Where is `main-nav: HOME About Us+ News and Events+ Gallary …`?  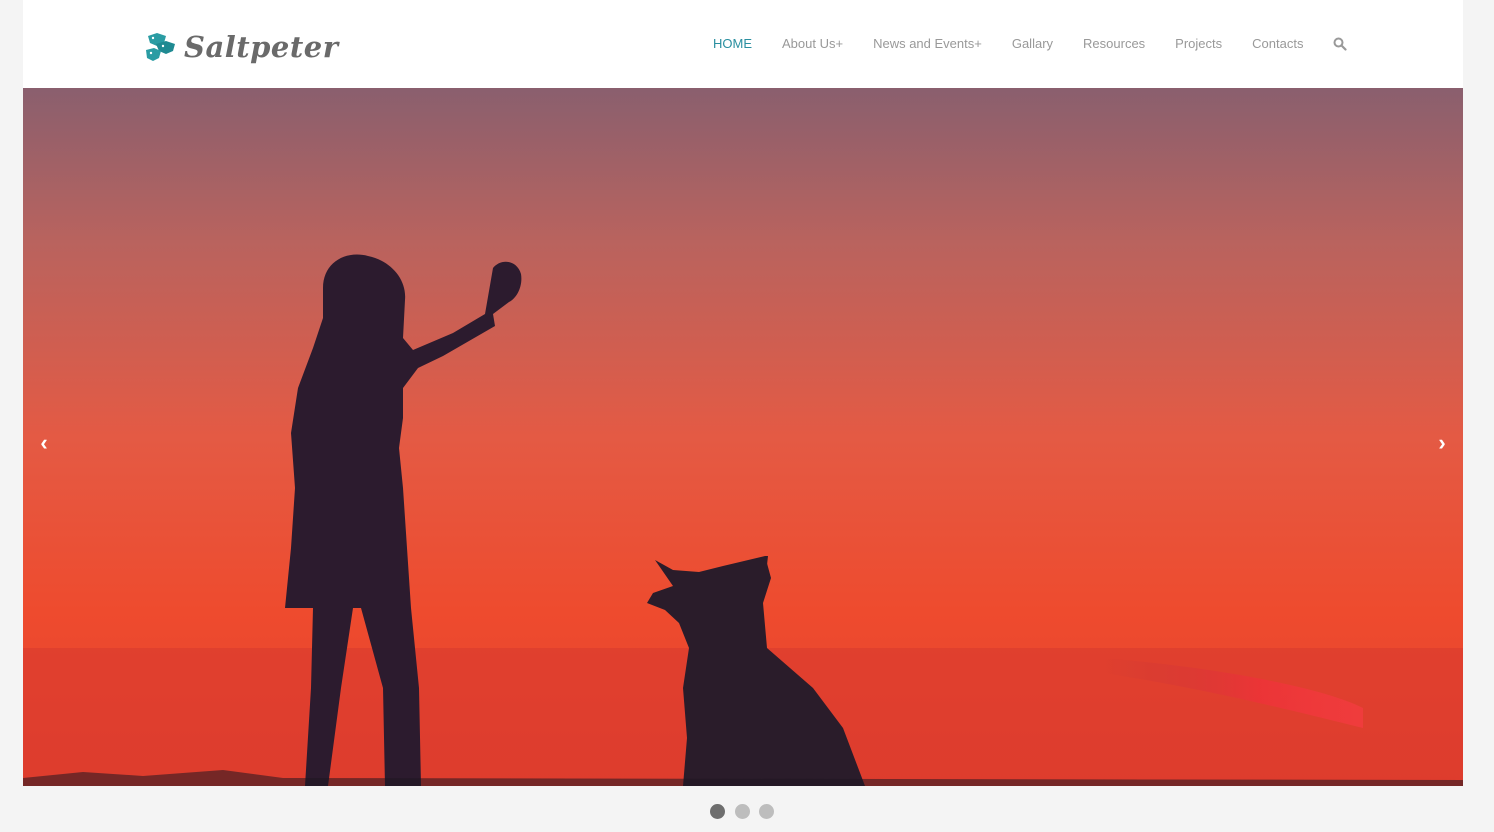 main-nav: HOME About Us+ News and Events+ Gallary … is located at coordinates (1030, 43).